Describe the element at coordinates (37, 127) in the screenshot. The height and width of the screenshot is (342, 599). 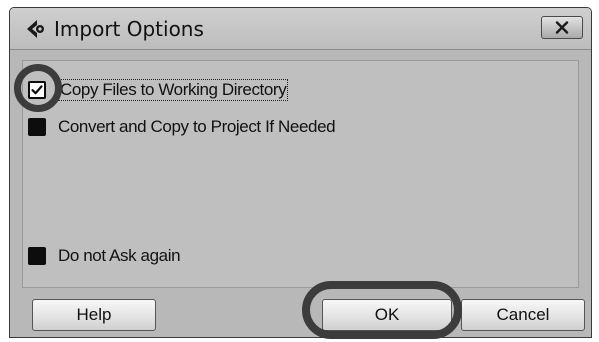
I see `convert-copy-checkbox` at that location.